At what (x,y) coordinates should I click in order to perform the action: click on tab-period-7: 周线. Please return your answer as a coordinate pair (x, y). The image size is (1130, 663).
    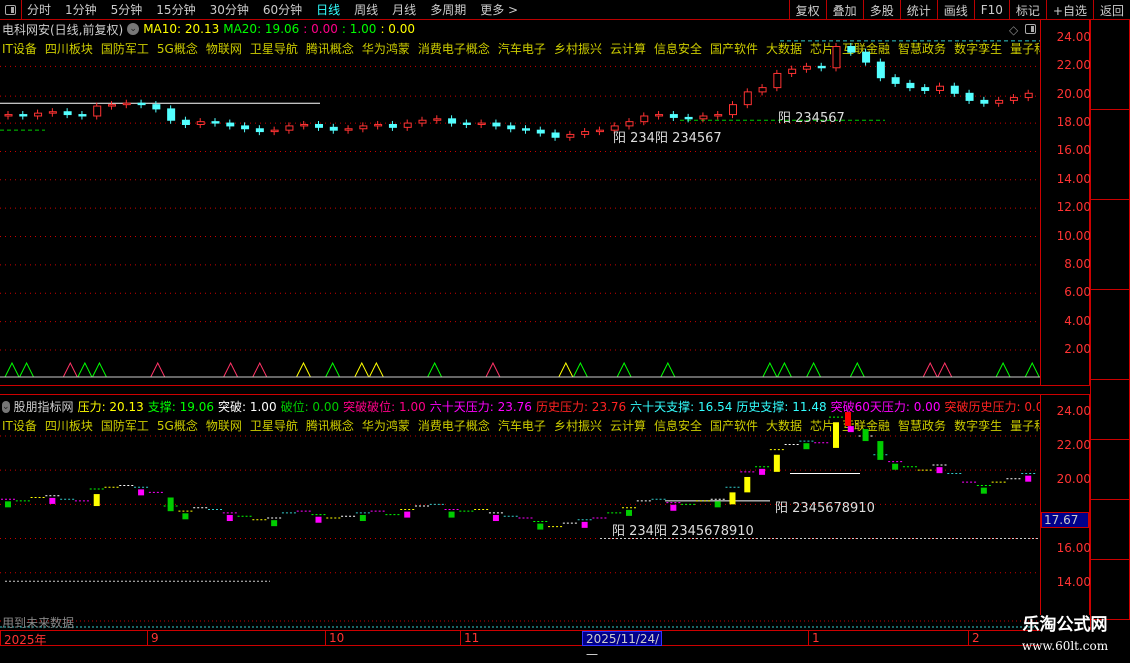
    Looking at the image, I should click on (366, 9).